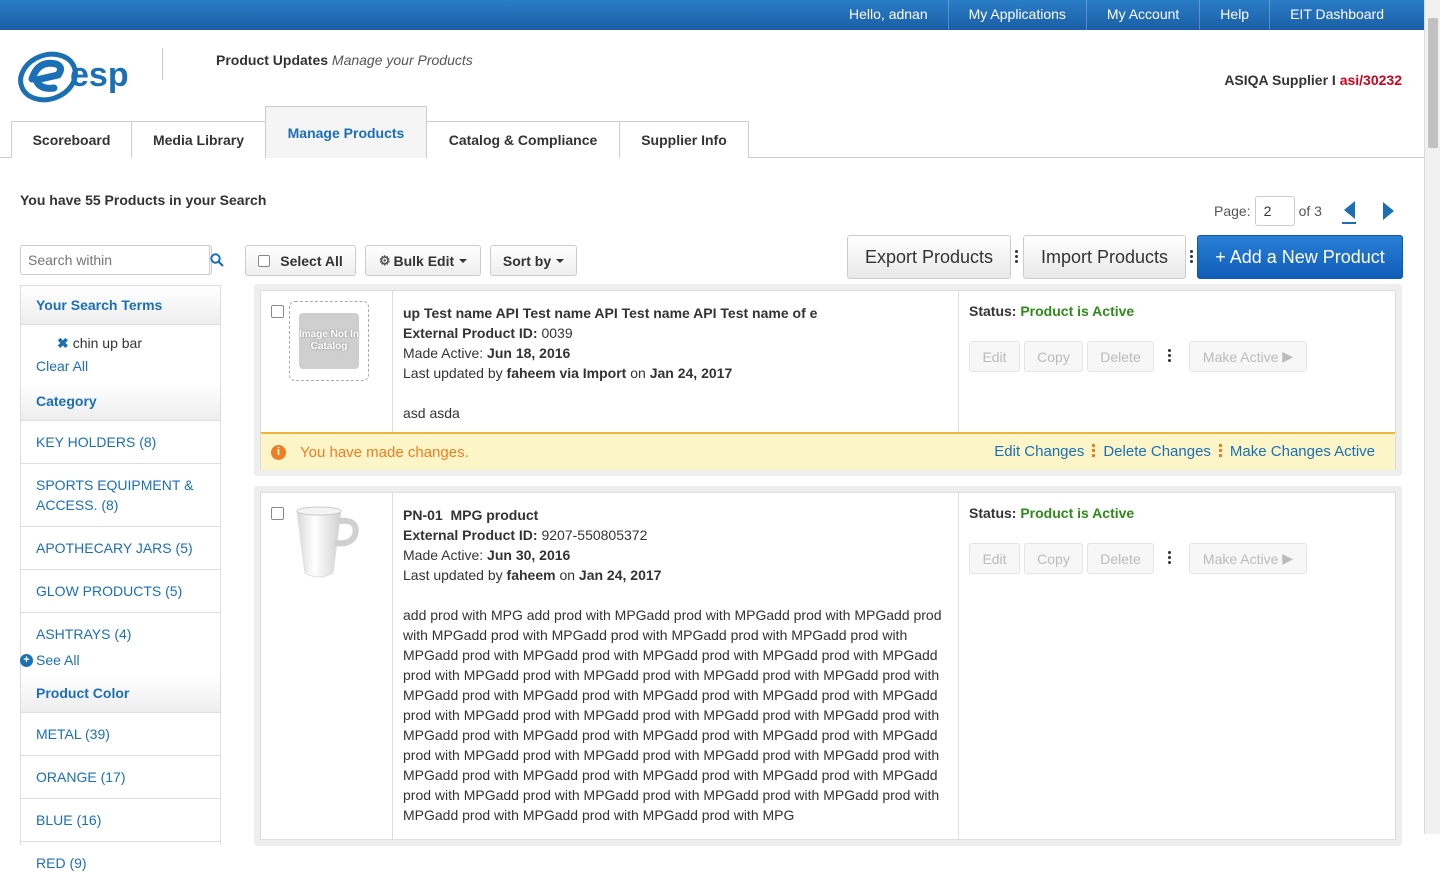 The image size is (1440, 884). Describe the element at coordinates (71, 139) in the screenshot. I see `tab-scoreboard: Scoreboard` at that location.